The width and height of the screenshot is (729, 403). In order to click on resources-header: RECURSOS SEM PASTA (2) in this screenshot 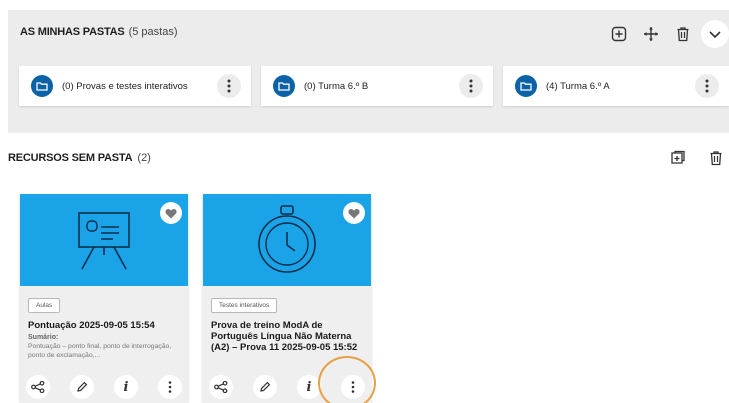, I will do `click(79, 158)`.